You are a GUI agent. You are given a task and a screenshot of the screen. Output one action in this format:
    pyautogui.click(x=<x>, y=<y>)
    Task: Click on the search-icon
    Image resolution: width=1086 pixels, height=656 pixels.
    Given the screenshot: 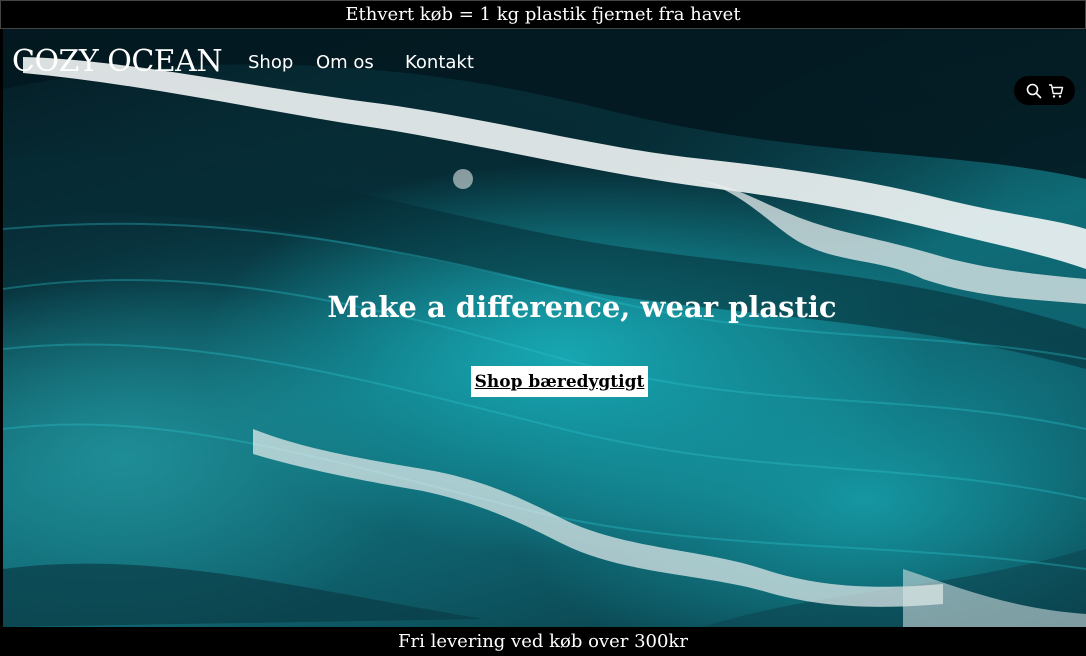 What is the action you would take?
    pyautogui.click(x=1034, y=91)
    